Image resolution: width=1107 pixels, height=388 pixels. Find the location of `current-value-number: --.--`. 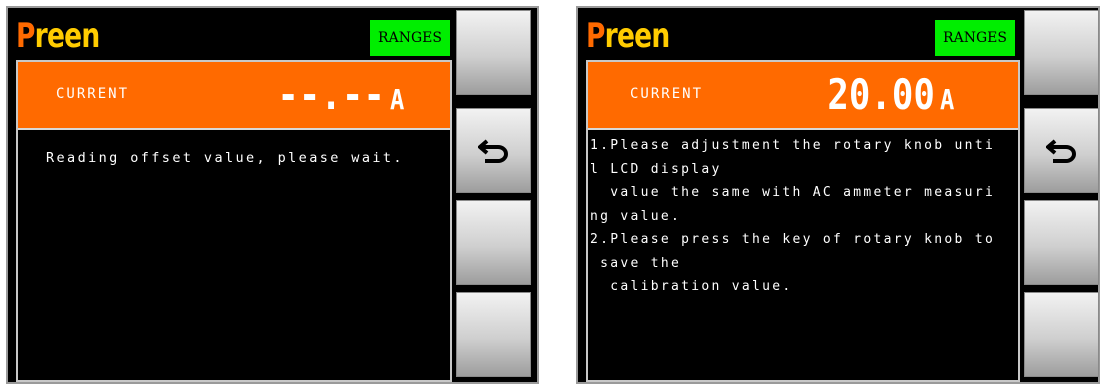

current-value-number: --.-- is located at coordinates (331, 94).